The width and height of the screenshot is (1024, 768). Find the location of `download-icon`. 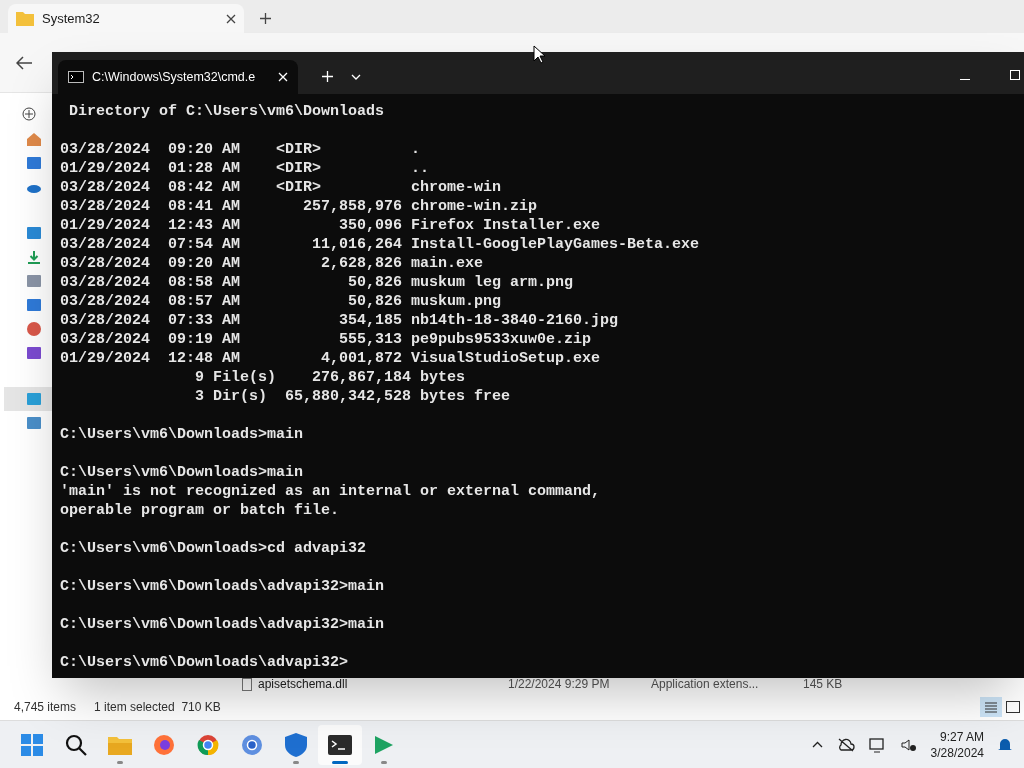

download-icon is located at coordinates (34, 257).